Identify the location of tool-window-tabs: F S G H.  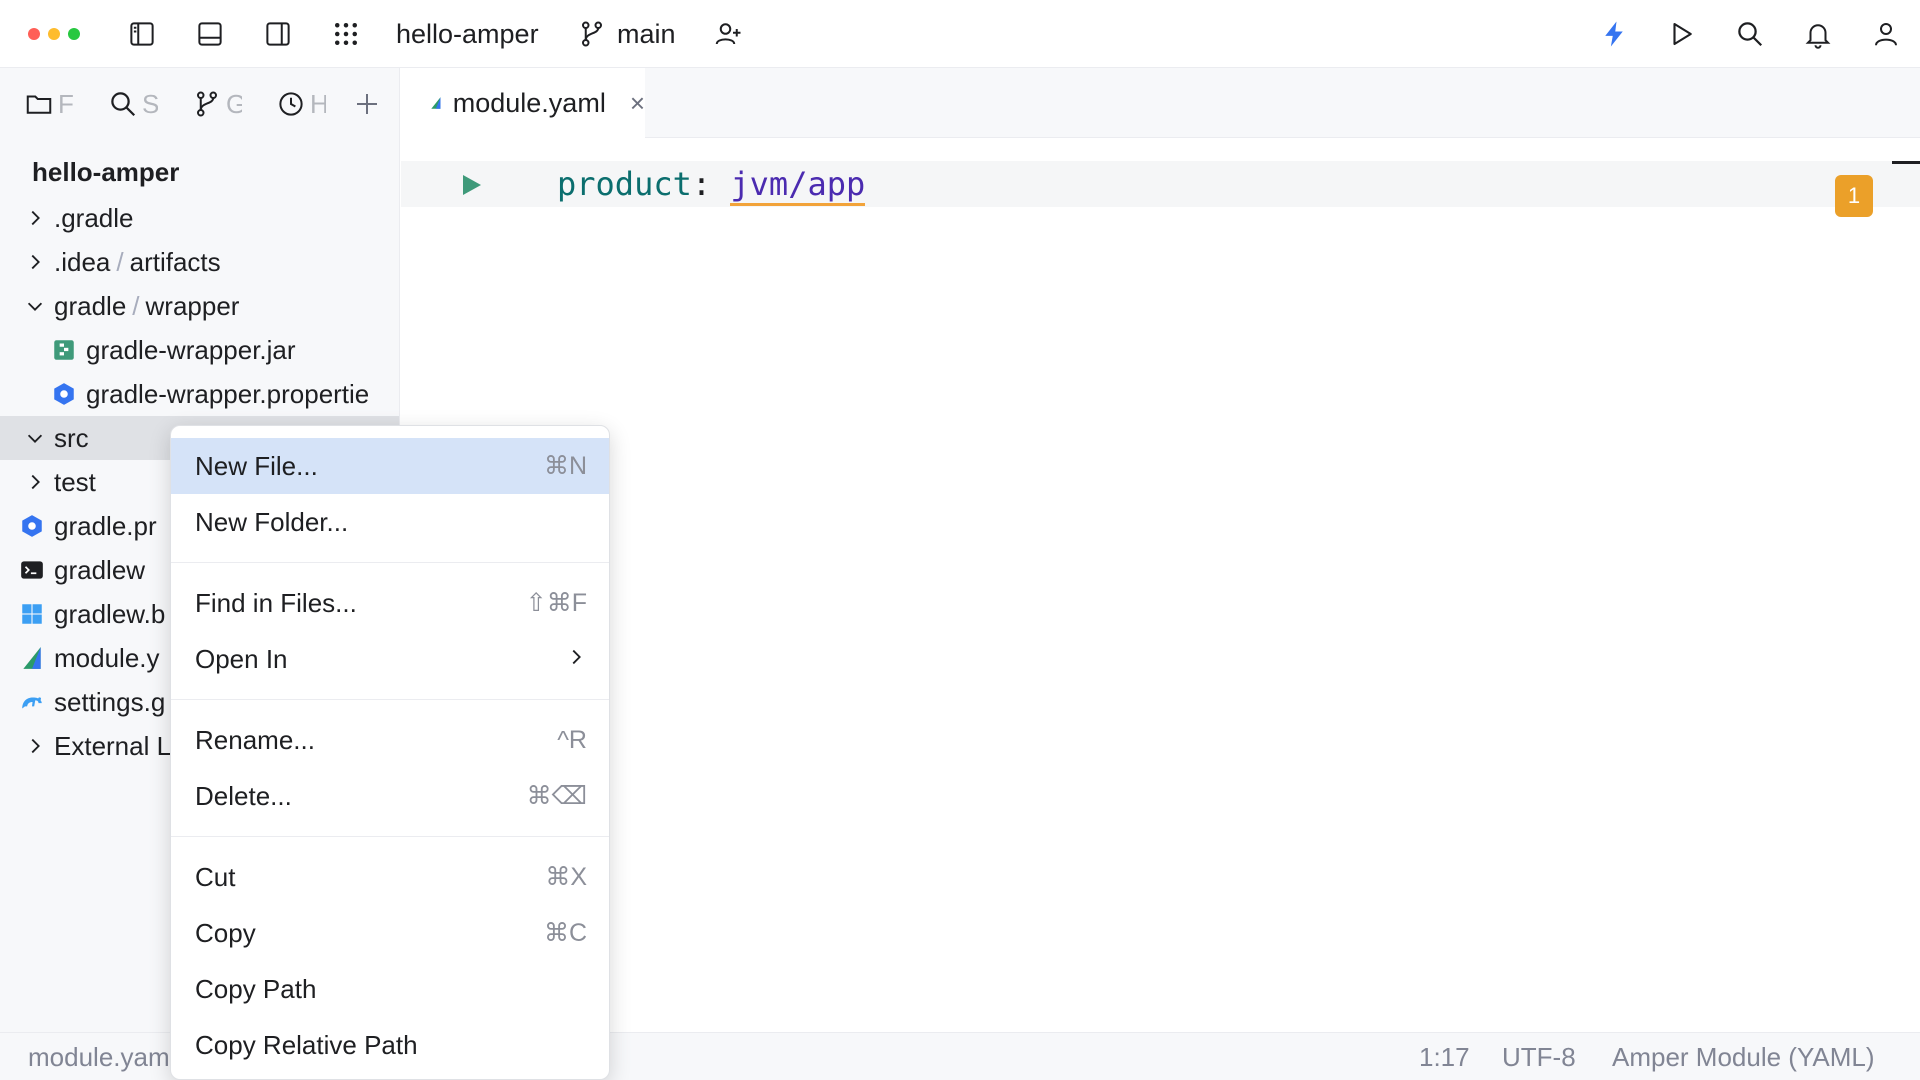
(200, 103).